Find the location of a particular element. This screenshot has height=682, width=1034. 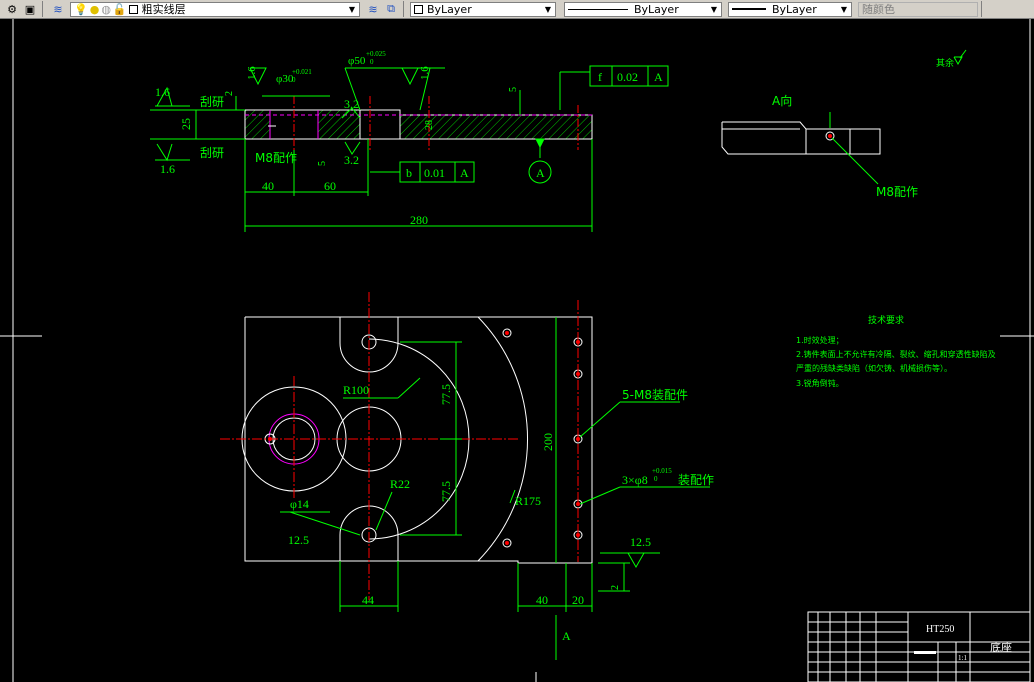

datum-a-plan: A is located at coordinates (566, 636).